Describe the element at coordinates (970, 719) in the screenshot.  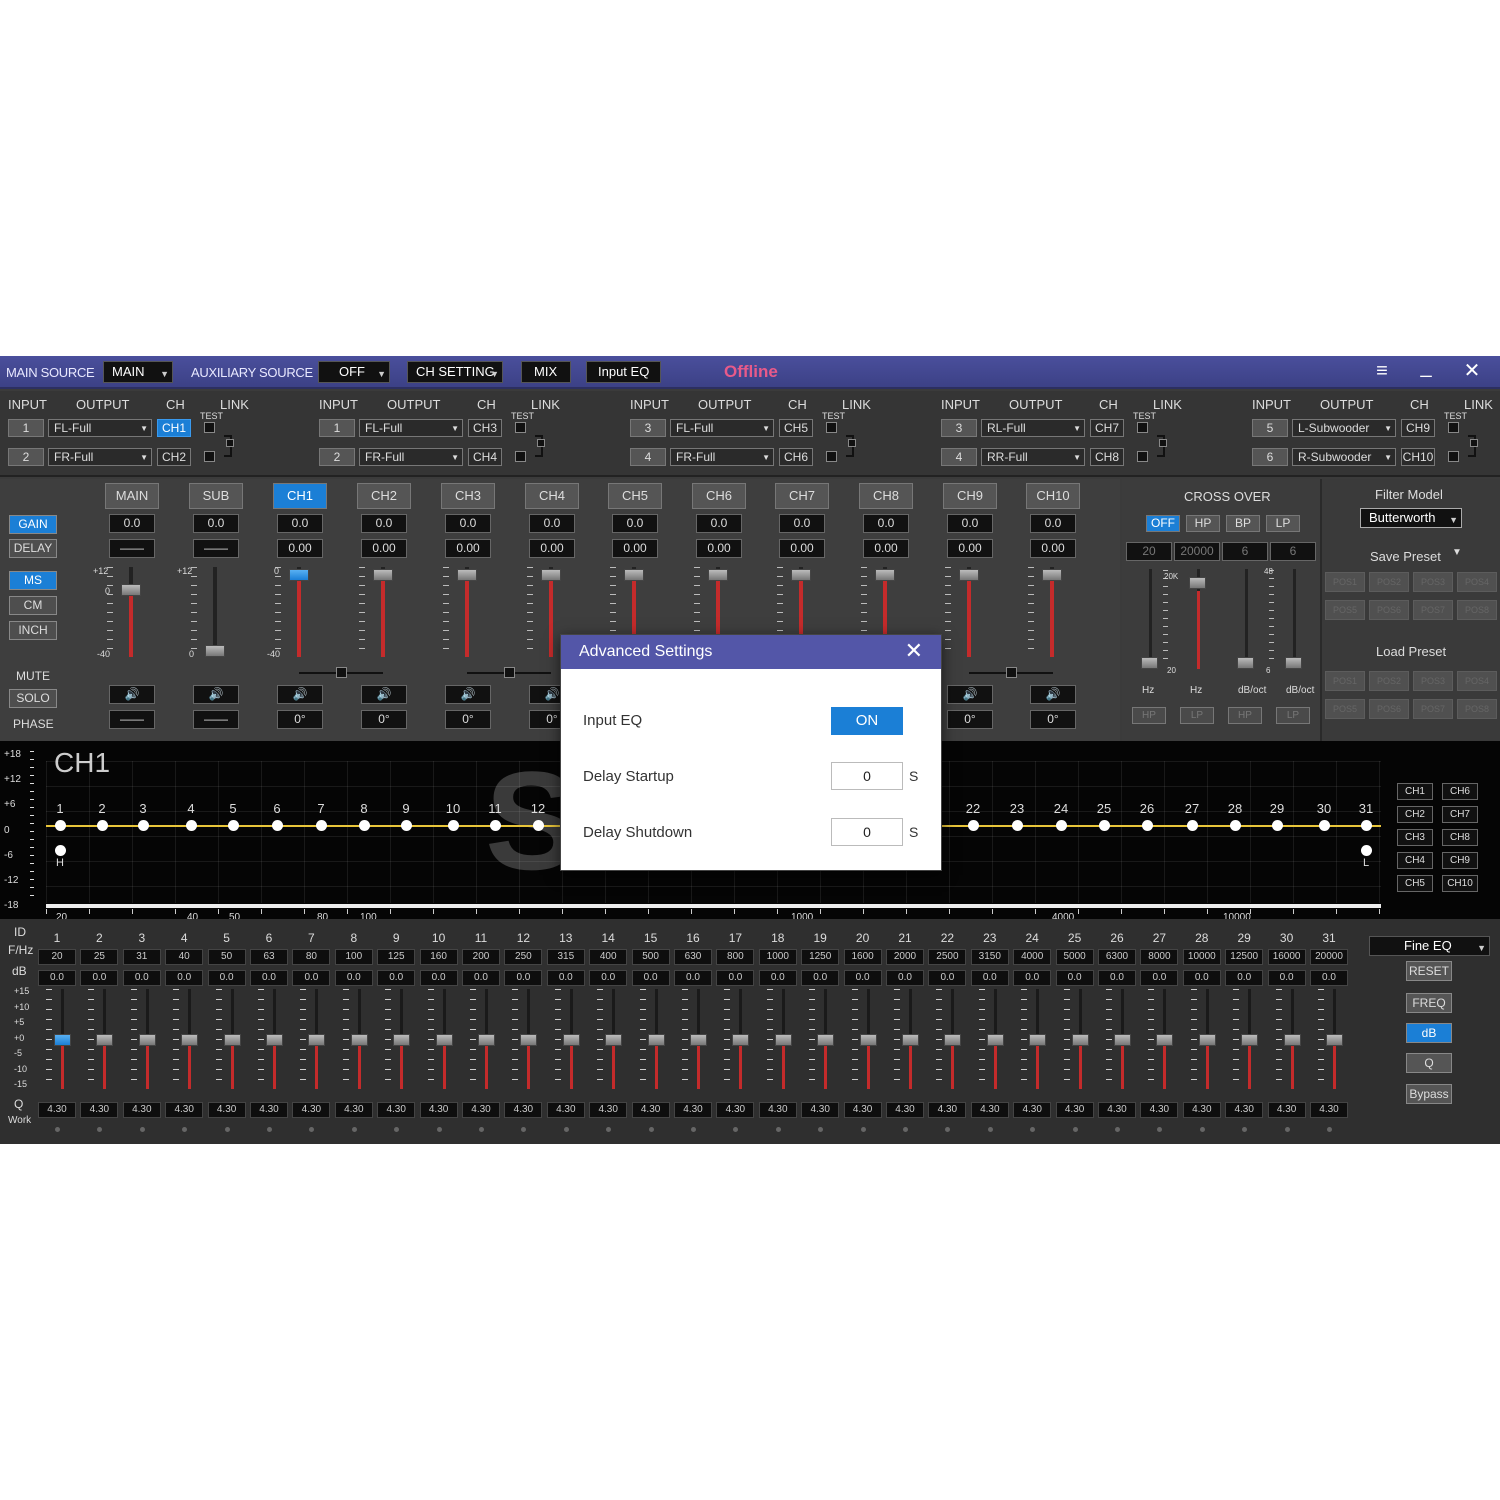
I see `phase-value: 0°` at that location.